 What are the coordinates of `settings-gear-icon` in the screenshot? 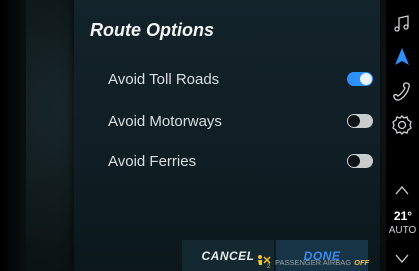 It's located at (402, 125).